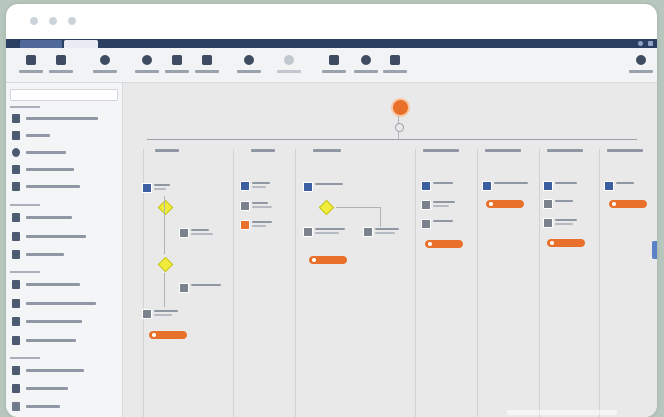 This screenshot has width=664, height=417. I want to click on redo-button, so click(289, 65).